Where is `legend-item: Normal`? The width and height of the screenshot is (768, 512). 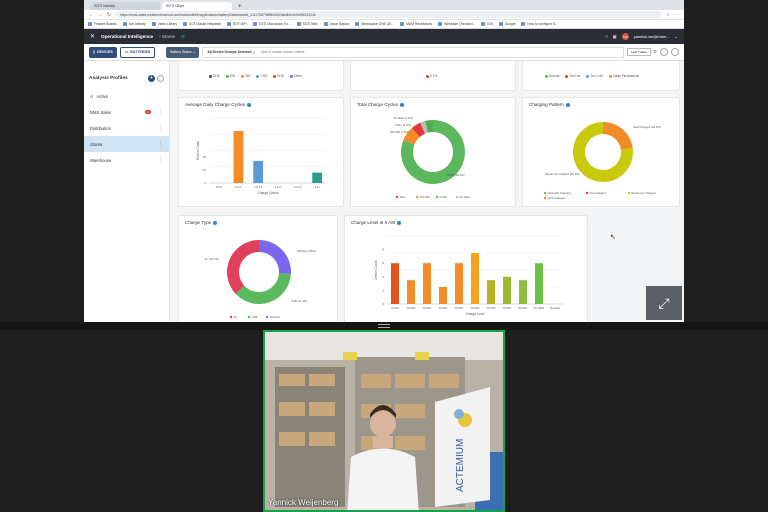 legend-item: Normal is located at coordinates (552, 76).